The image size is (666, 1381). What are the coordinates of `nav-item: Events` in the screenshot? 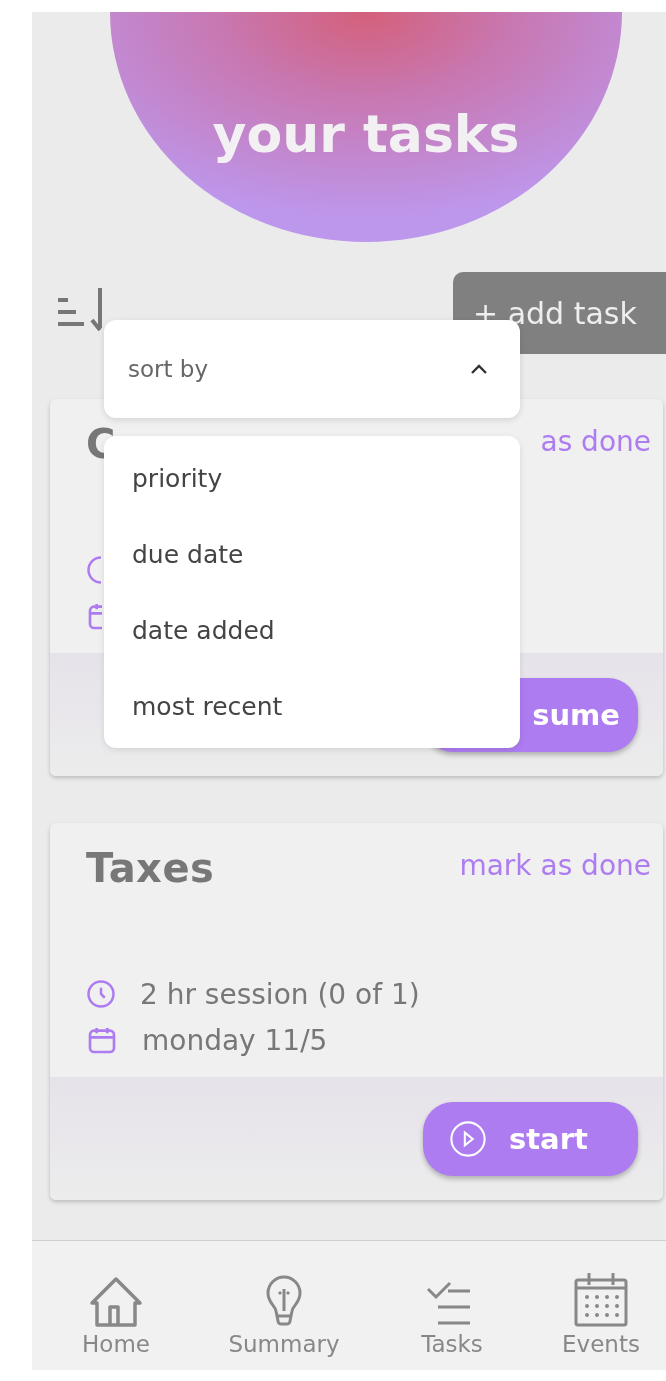 It's located at (601, 1310).